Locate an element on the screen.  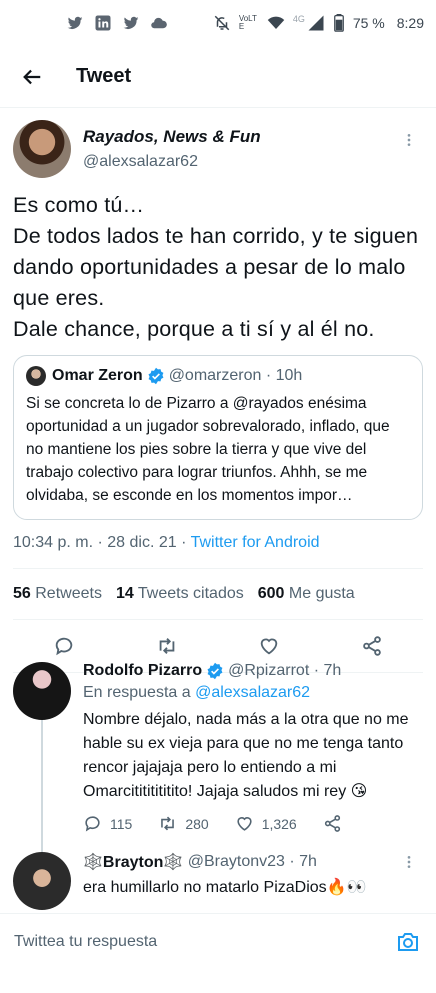
cloud-icon is located at coordinates (159, 23).